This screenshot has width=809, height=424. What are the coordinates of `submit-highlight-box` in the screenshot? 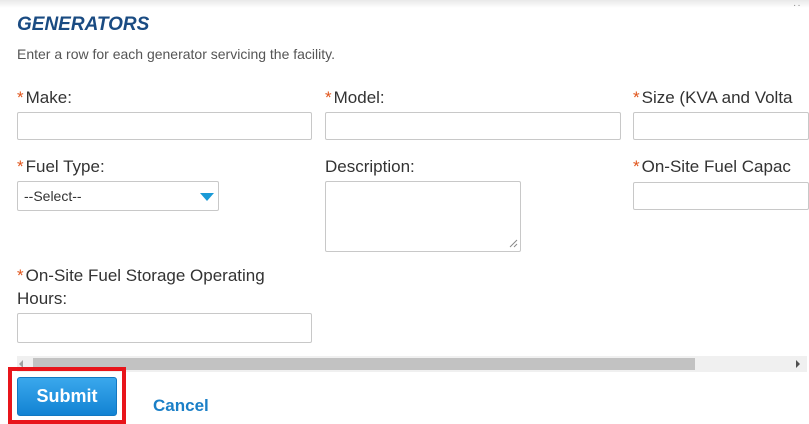 It's located at (67, 395).